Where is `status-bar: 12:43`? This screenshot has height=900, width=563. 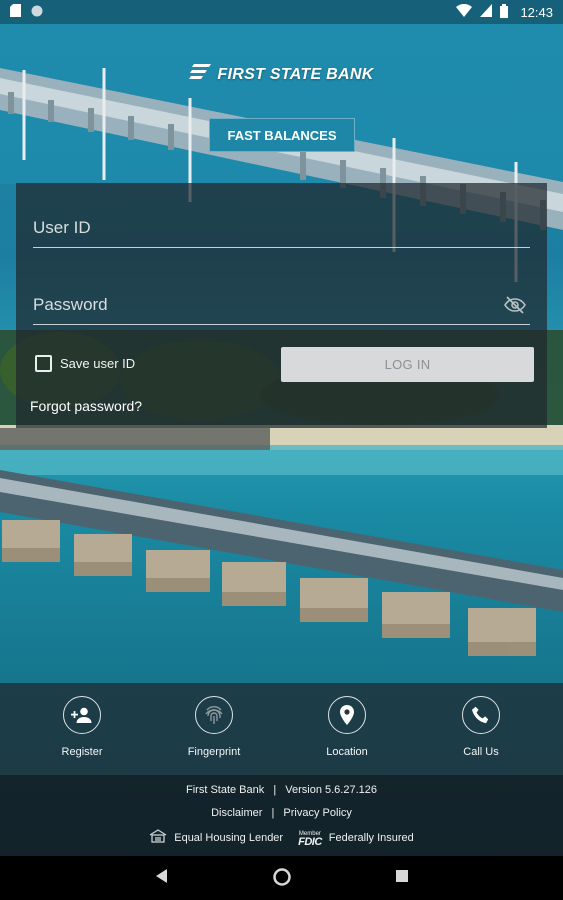 status-bar: 12:43 is located at coordinates (281, 12).